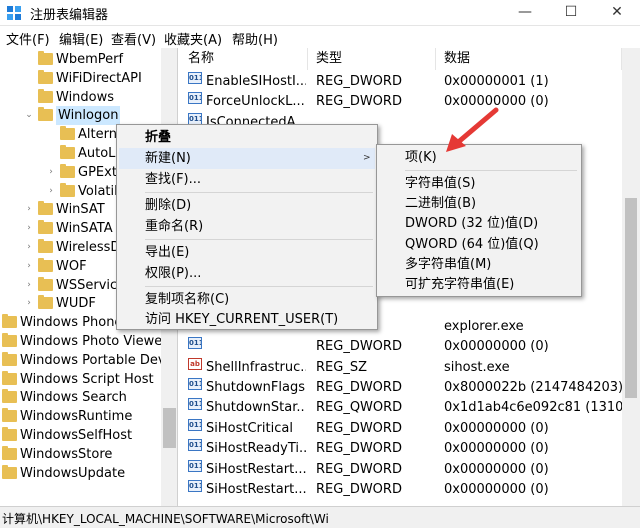 Image resolution: width=640 pixels, height=528 pixels. Describe the element at coordinates (529, 59) in the screenshot. I see `column-header-data: 数据` at that location.